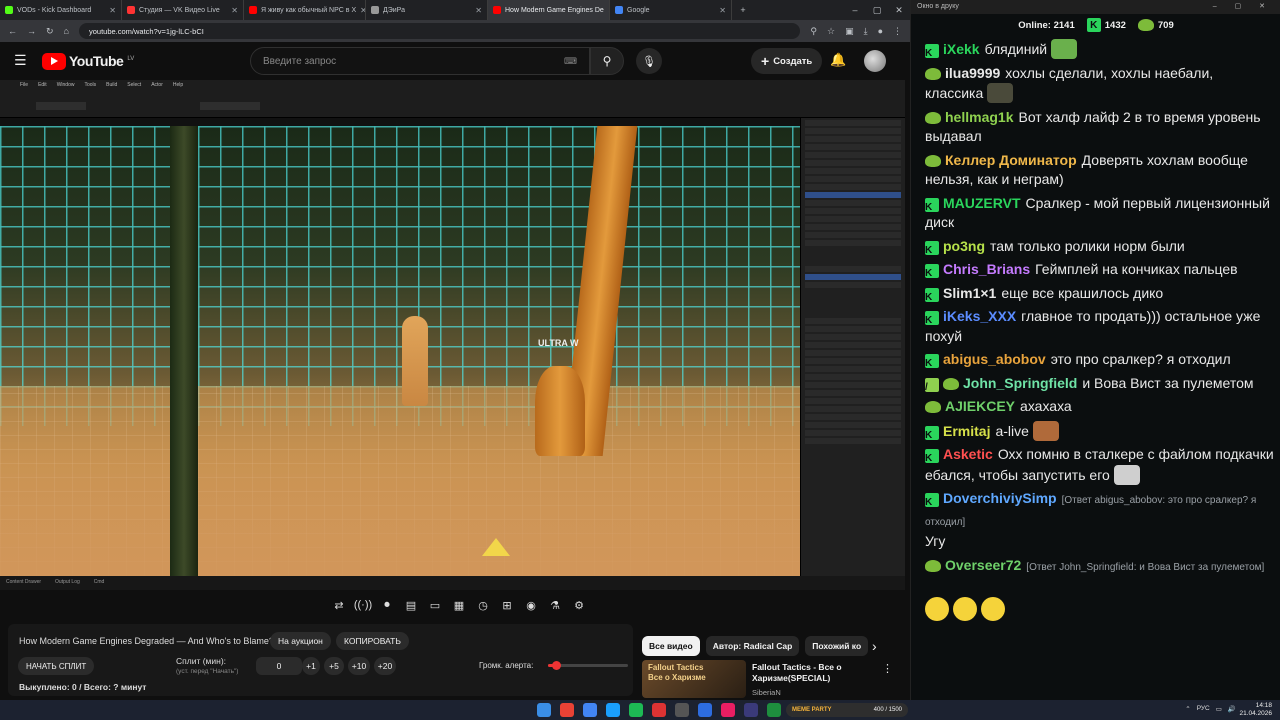 The image size is (1280, 720). What do you see at coordinates (1064, 49) in the screenshot?
I see `chat-emote-icon` at bounding box center [1064, 49].